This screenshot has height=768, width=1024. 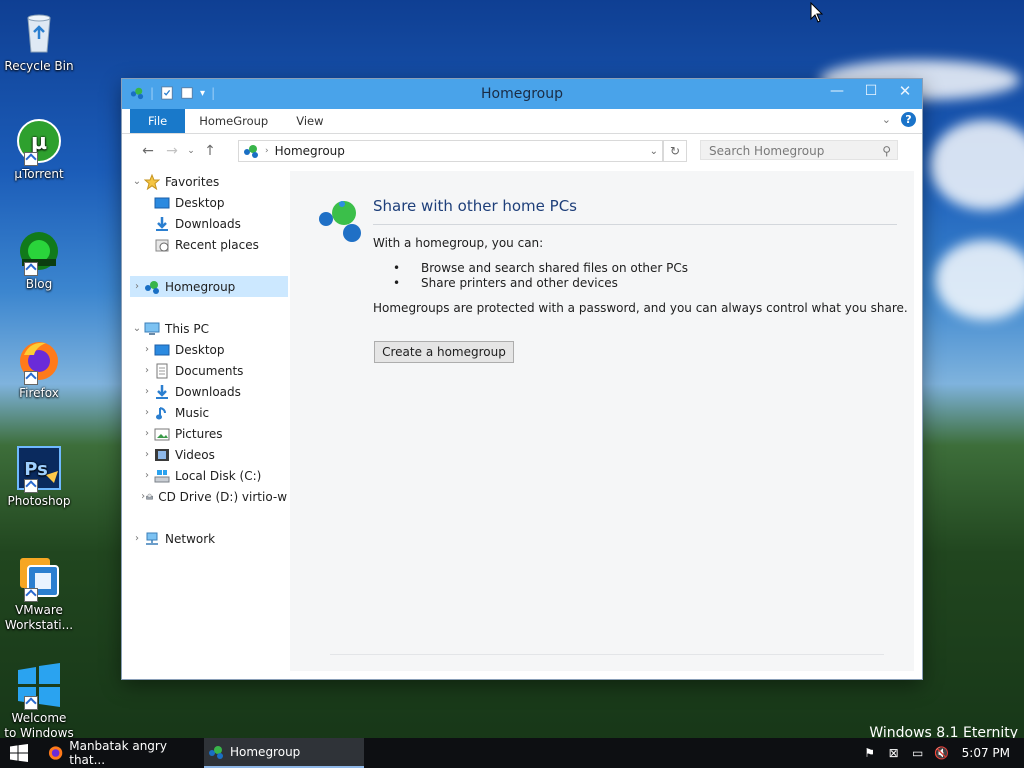 What do you see at coordinates (209, 202) in the screenshot?
I see `nav-item-desktop: Desktop` at bounding box center [209, 202].